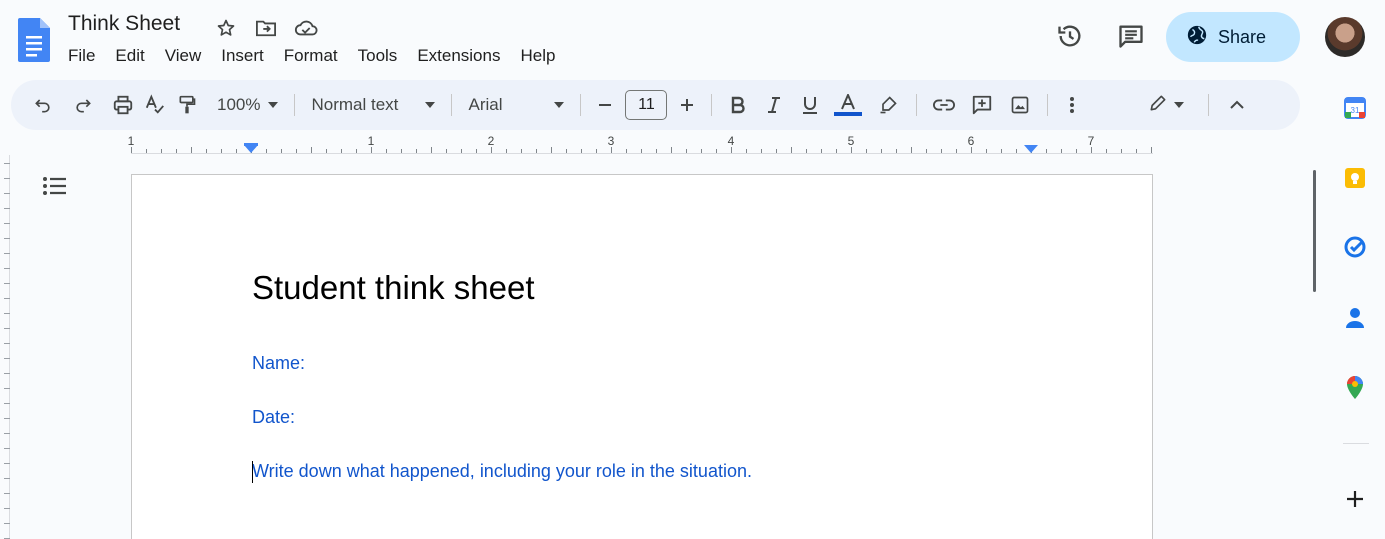 This screenshot has width=1385, height=539. What do you see at coordinates (1031, 149) in the screenshot?
I see `right-indent-marker` at bounding box center [1031, 149].